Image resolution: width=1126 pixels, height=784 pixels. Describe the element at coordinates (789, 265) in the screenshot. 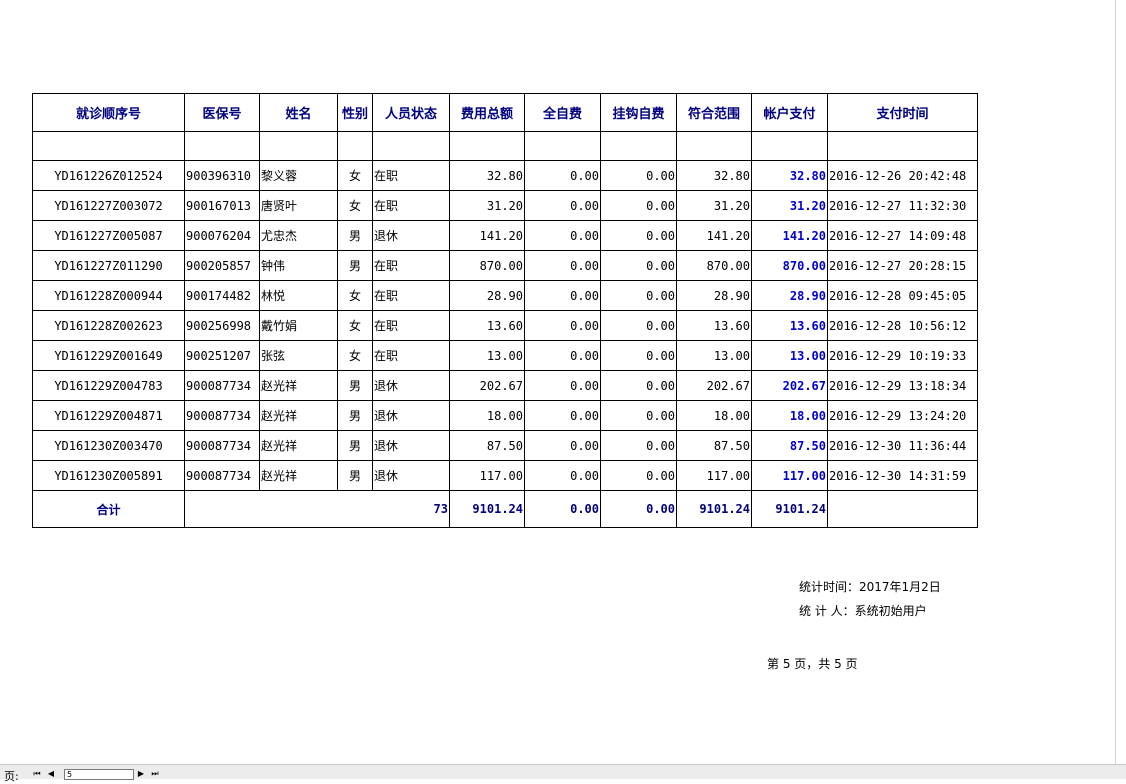

I see `account-pay-cell: 870.00` at that location.